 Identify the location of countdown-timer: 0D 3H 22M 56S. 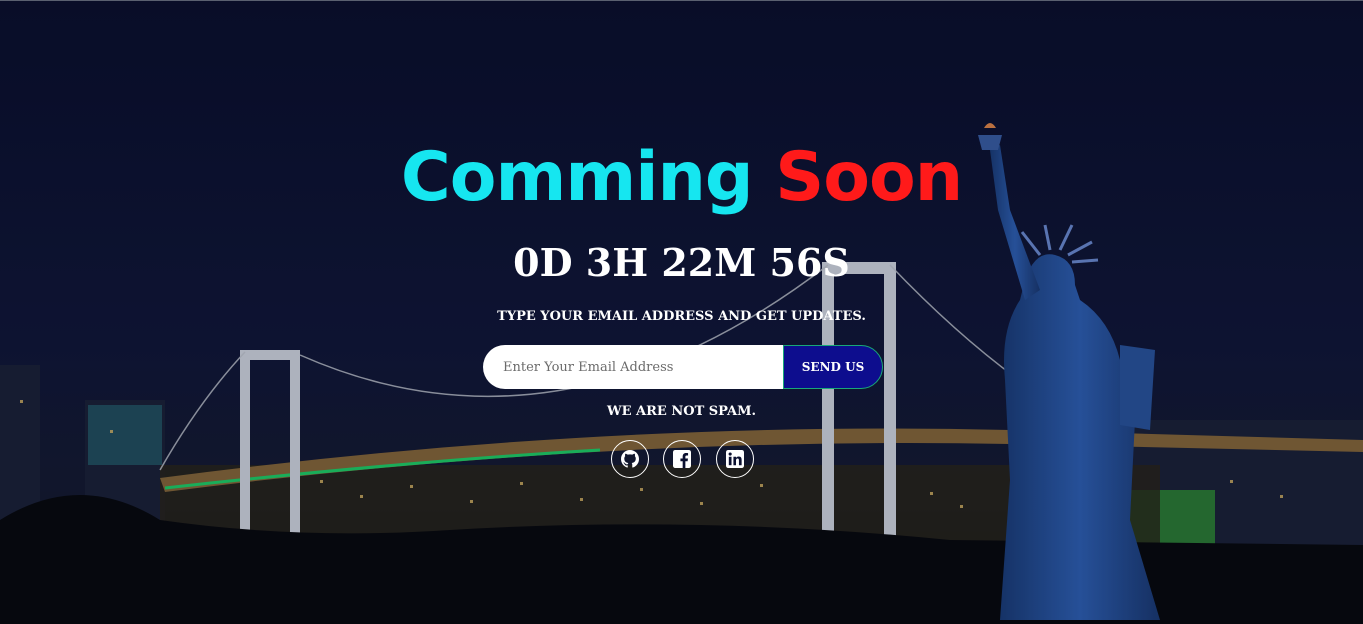
(681, 262).